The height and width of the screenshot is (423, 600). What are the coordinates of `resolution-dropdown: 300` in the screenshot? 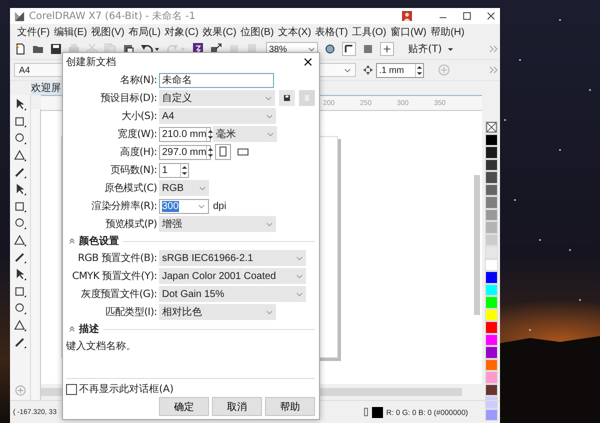 It's located at (184, 206).